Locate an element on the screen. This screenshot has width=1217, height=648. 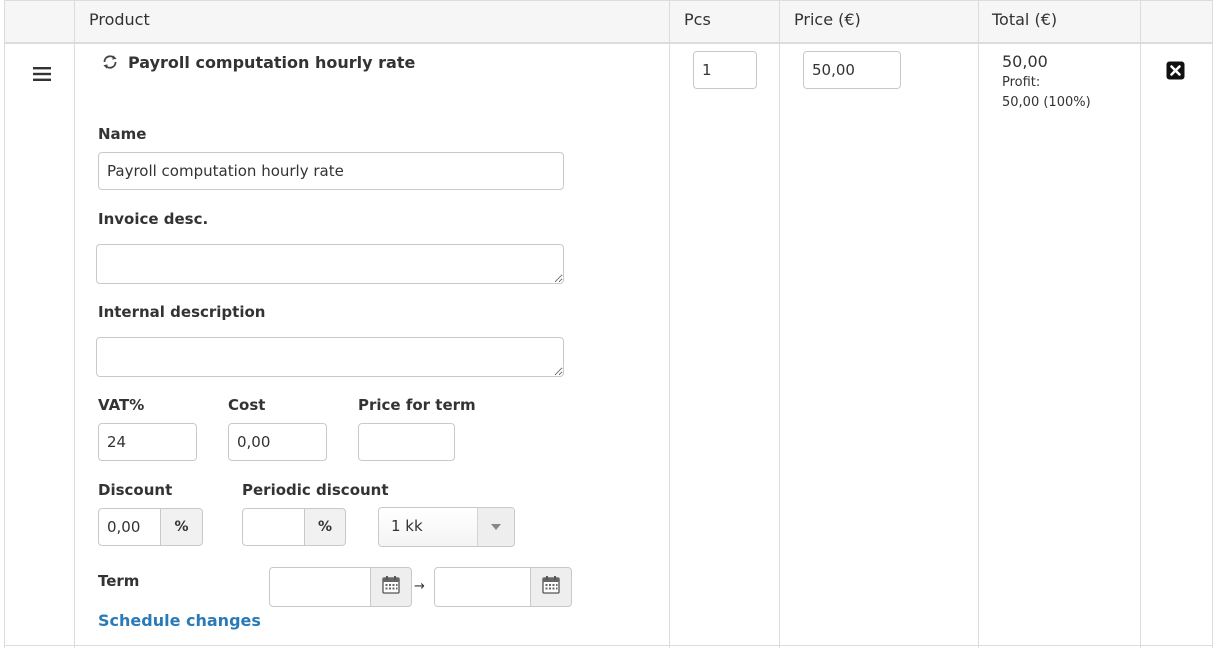
invoice-desc-label: Invoice desc. is located at coordinates (153, 219).